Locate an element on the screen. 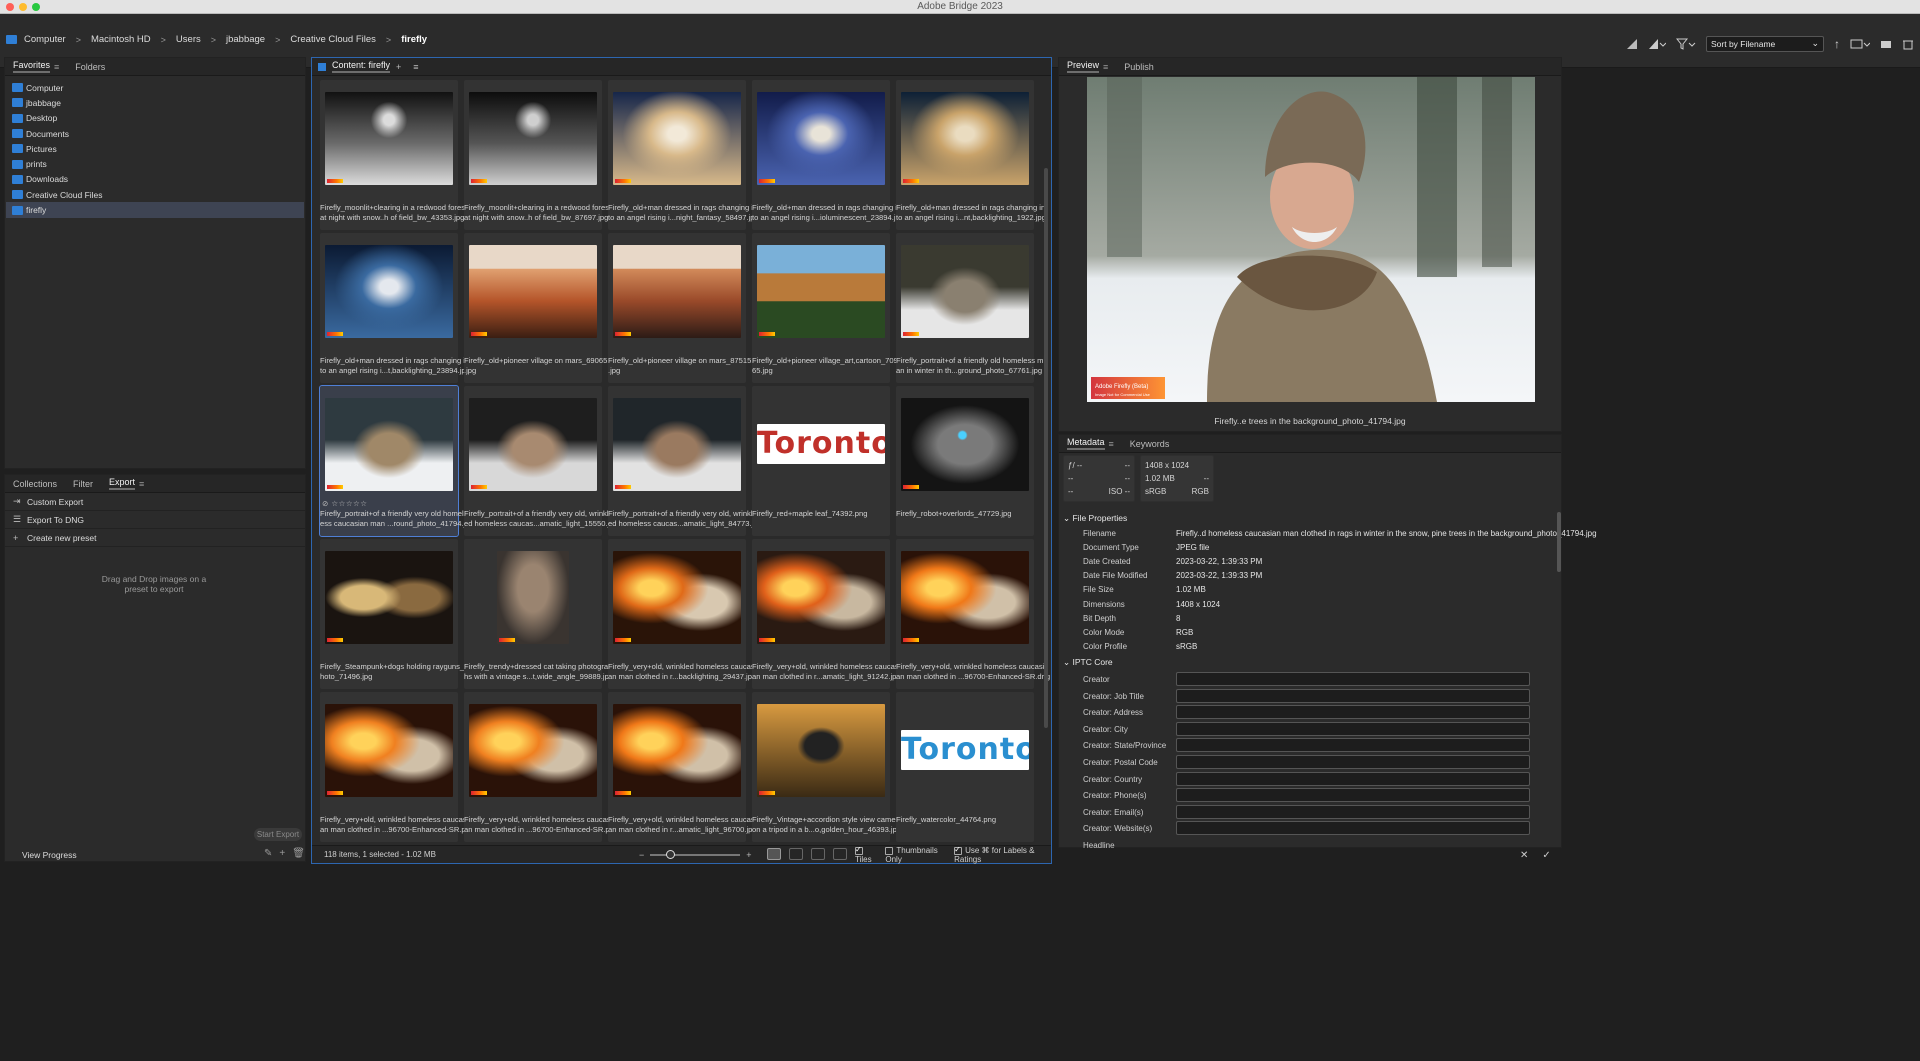 The width and height of the screenshot is (1920, 1061). tab-publish: Publish is located at coordinates (1139, 67).